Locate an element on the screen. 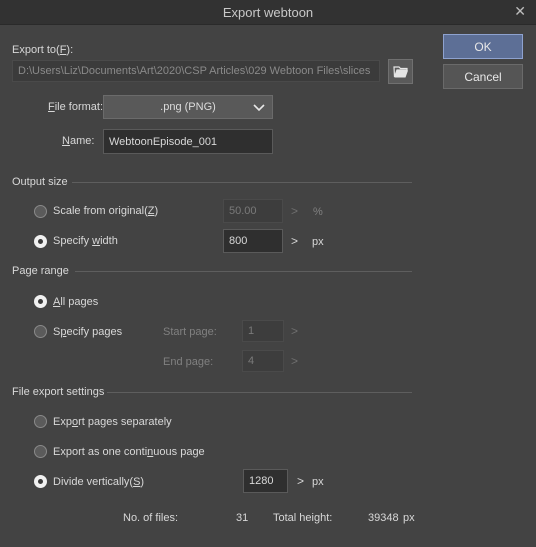 This screenshot has height=547, width=536. title-bar: Export webtoon ✕ is located at coordinates (268, 12).